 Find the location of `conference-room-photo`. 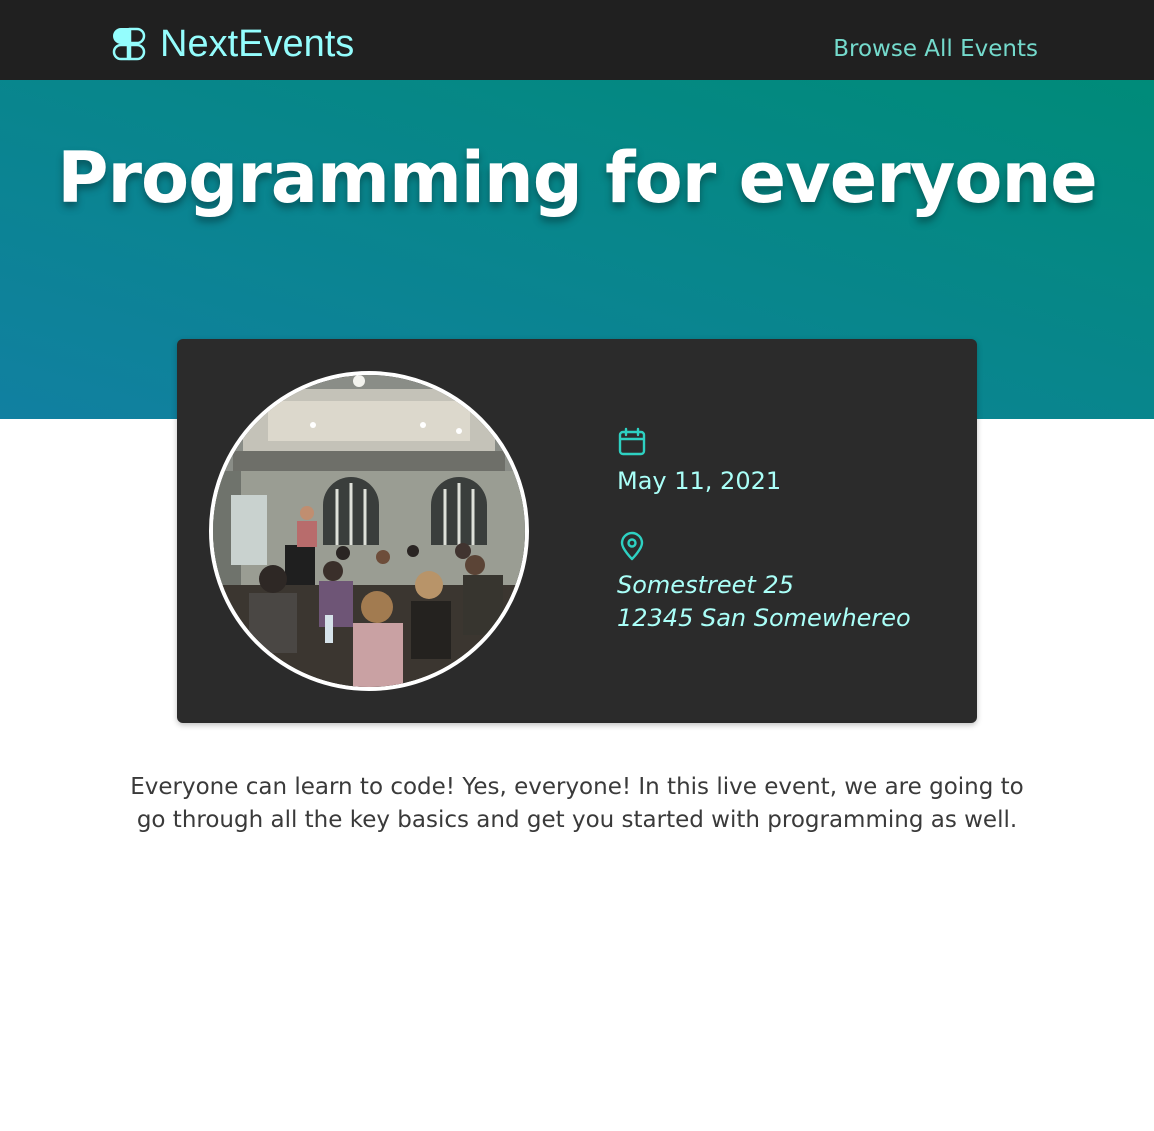

conference-room-photo is located at coordinates (369, 531).